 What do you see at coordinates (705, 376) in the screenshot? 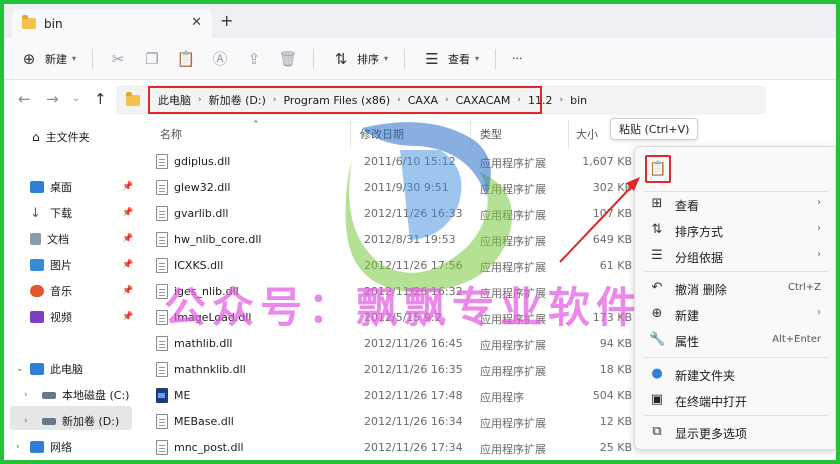
I see `menu-label: 新建文件夹` at bounding box center [705, 376].